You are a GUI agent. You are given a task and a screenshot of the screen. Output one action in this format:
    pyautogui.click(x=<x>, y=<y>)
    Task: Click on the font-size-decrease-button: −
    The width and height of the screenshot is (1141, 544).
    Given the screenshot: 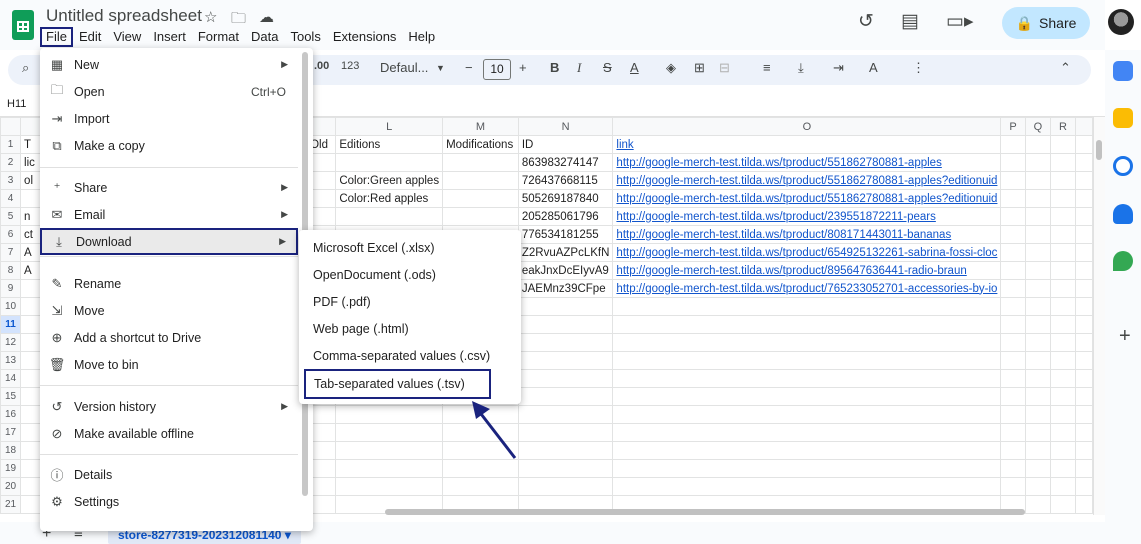 What is the action you would take?
    pyautogui.click(x=469, y=67)
    